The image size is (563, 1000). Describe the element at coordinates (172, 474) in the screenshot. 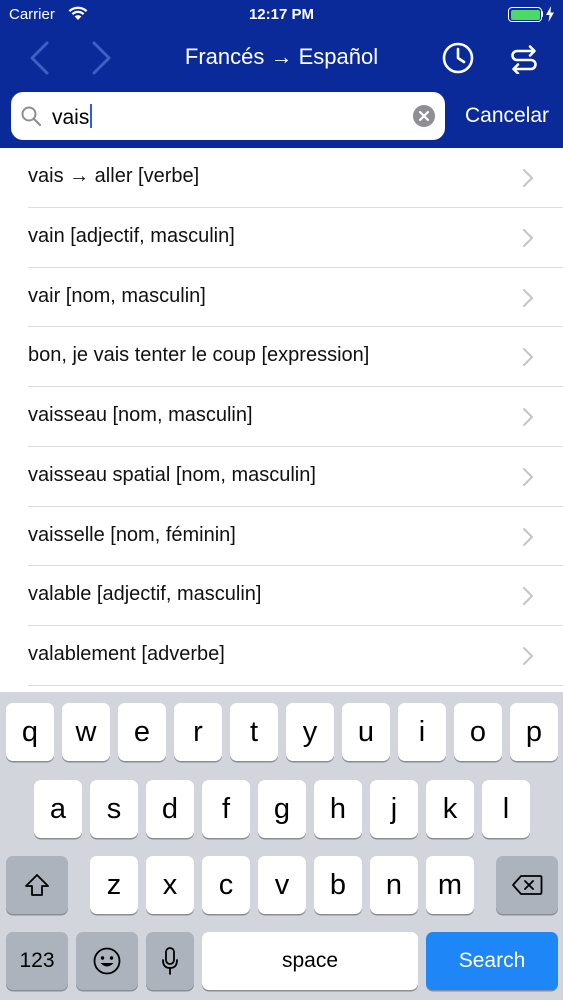

I see `list-item-label: vaisseau spatial [nom, masculin]` at that location.